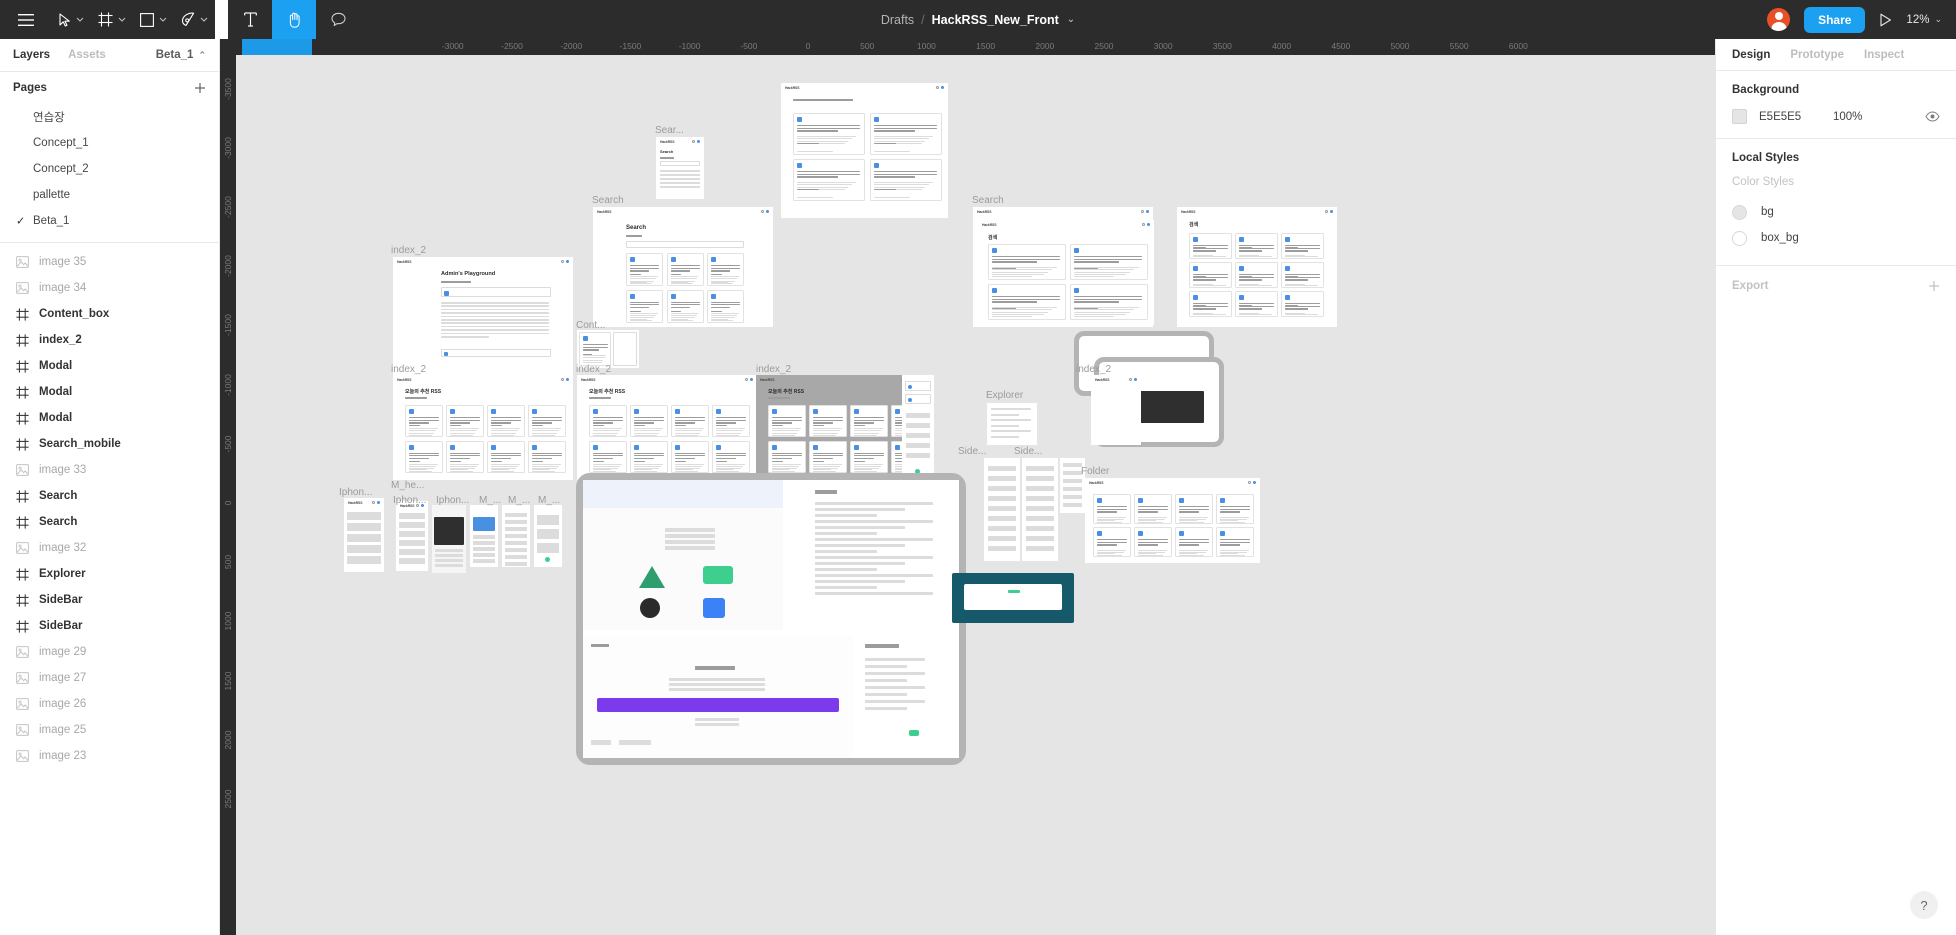 Image resolution: width=1956 pixels, height=935 pixels. What do you see at coordinates (153, 19) in the screenshot?
I see `shape-tool-button` at bounding box center [153, 19].